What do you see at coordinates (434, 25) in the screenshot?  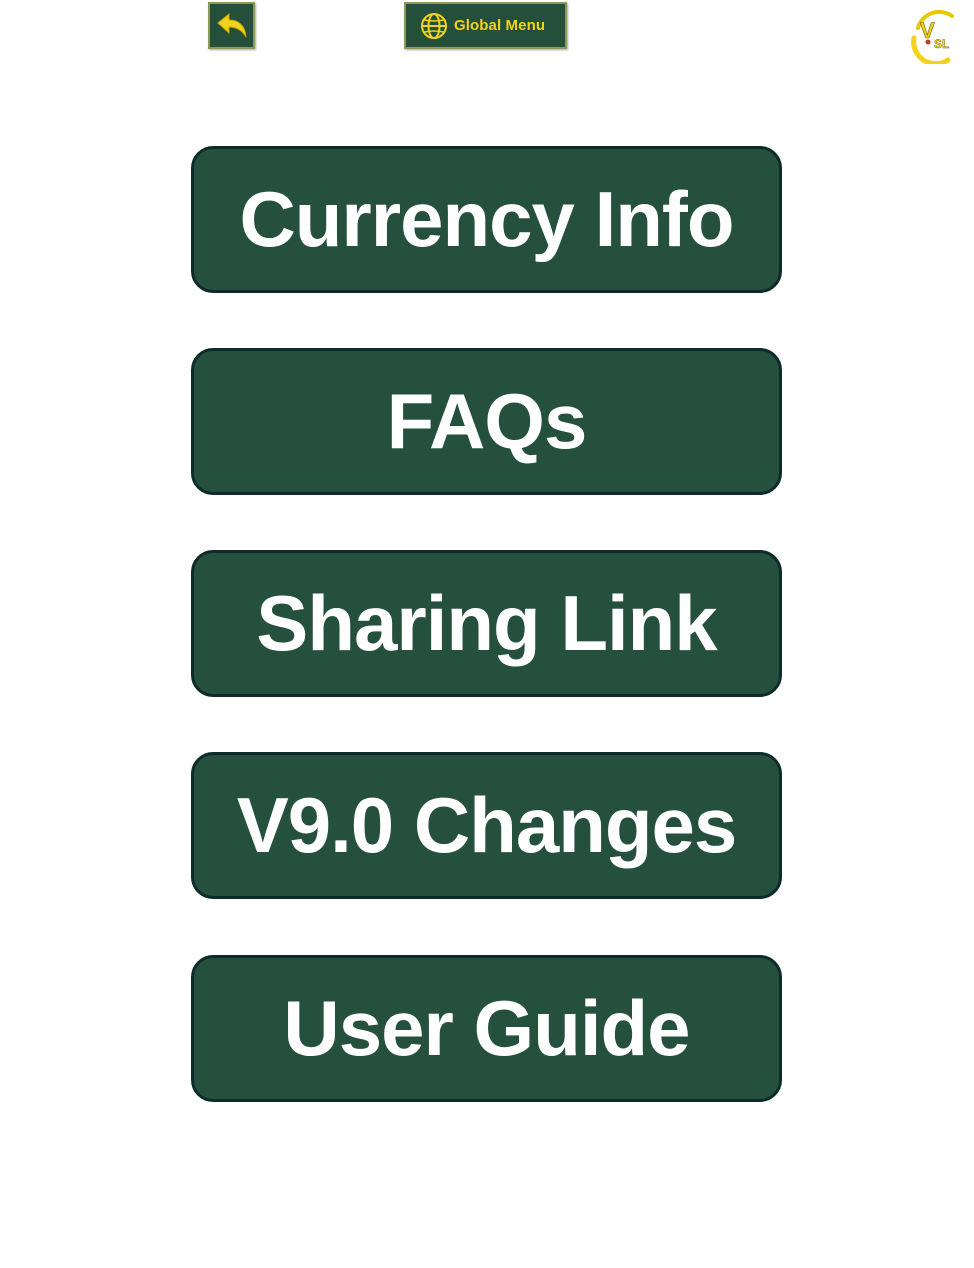 I see `globe-icon` at bounding box center [434, 25].